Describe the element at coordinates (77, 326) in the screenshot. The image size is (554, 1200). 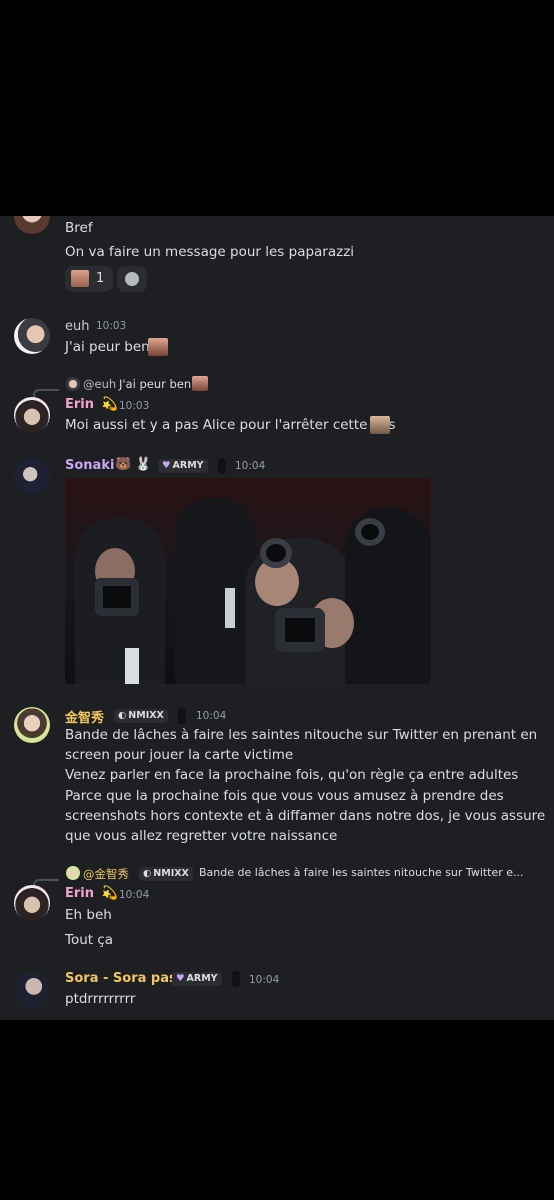
I see `author-name: euh` at that location.